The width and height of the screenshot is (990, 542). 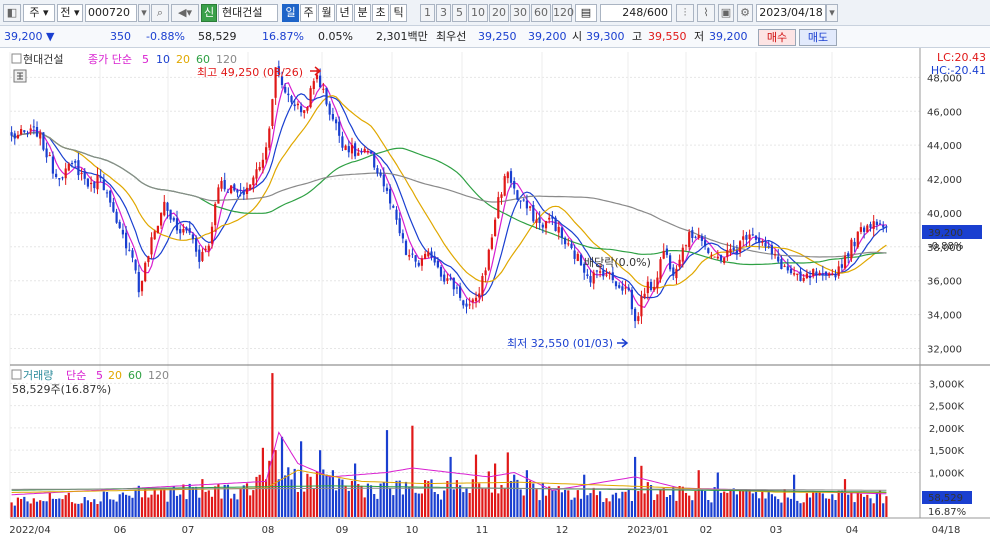 I want to click on period-tab-3: 년, so click(x=344, y=13).